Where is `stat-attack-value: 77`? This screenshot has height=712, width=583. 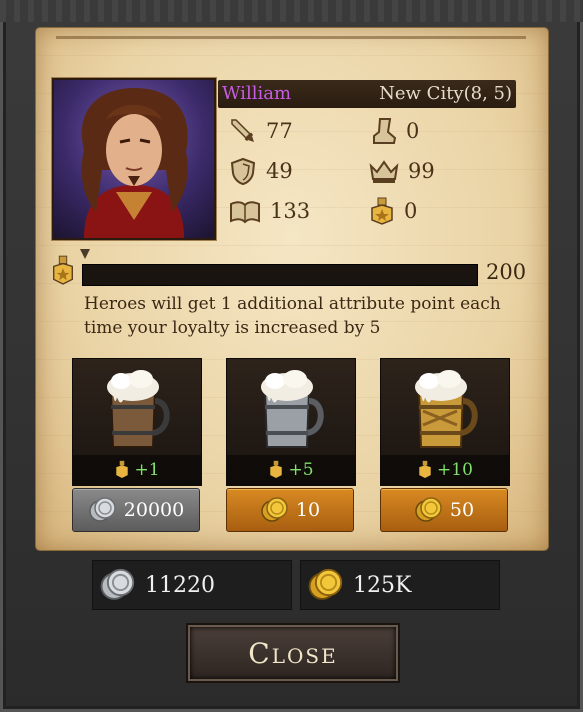
stat-attack-value: 77 is located at coordinates (279, 131).